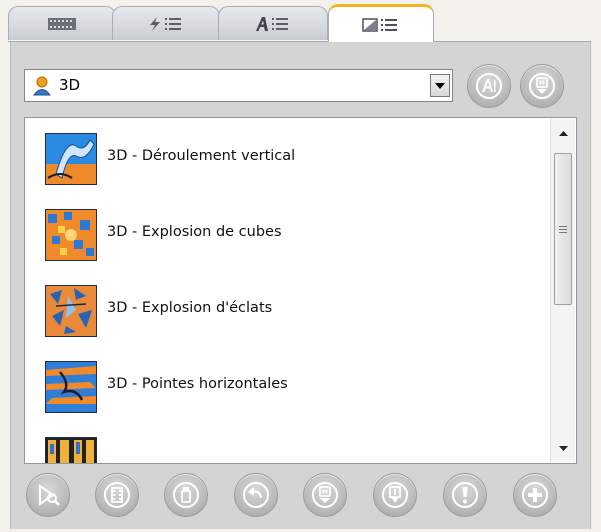  Describe the element at coordinates (201, 156) in the screenshot. I see `transition-label: 3D - Déroulement vertical` at that location.